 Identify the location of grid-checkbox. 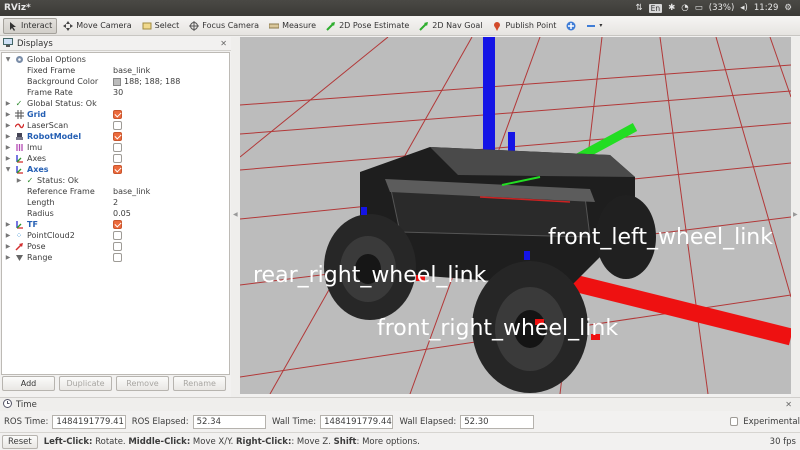
(117, 114).